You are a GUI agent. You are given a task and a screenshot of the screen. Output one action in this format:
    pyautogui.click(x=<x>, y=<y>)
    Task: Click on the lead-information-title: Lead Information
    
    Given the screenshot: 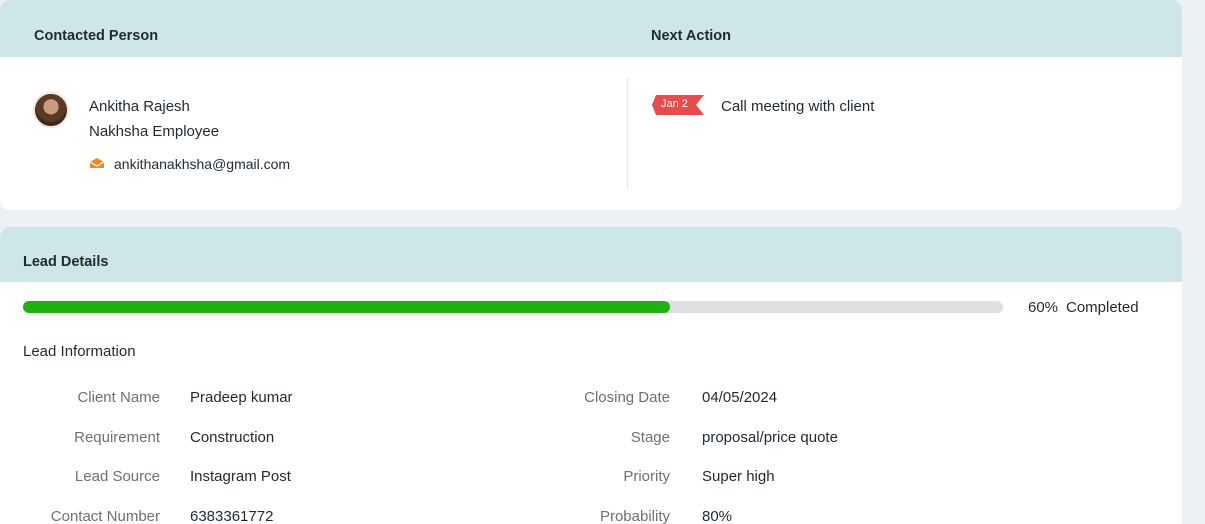 What is the action you would take?
    pyautogui.click(x=79, y=351)
    